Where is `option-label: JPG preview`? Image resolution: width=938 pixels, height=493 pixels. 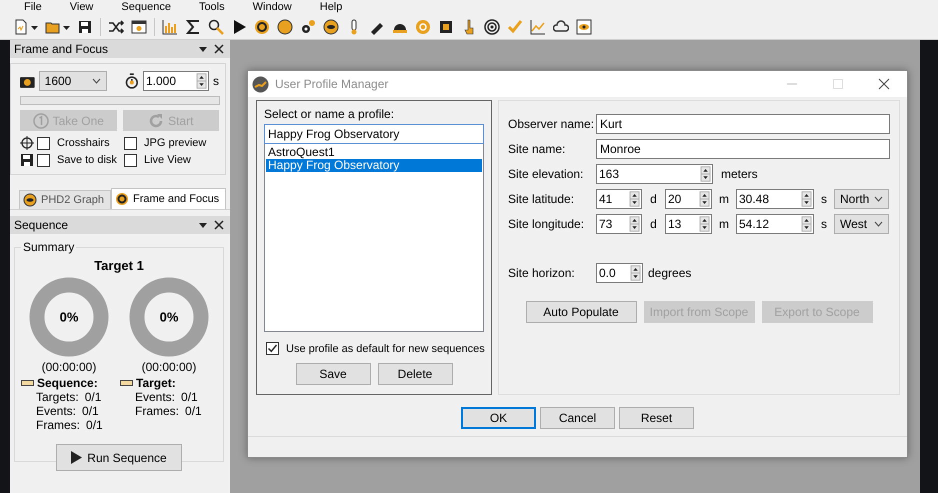 option-label: JPG preview is located at coordinates (175, 143).